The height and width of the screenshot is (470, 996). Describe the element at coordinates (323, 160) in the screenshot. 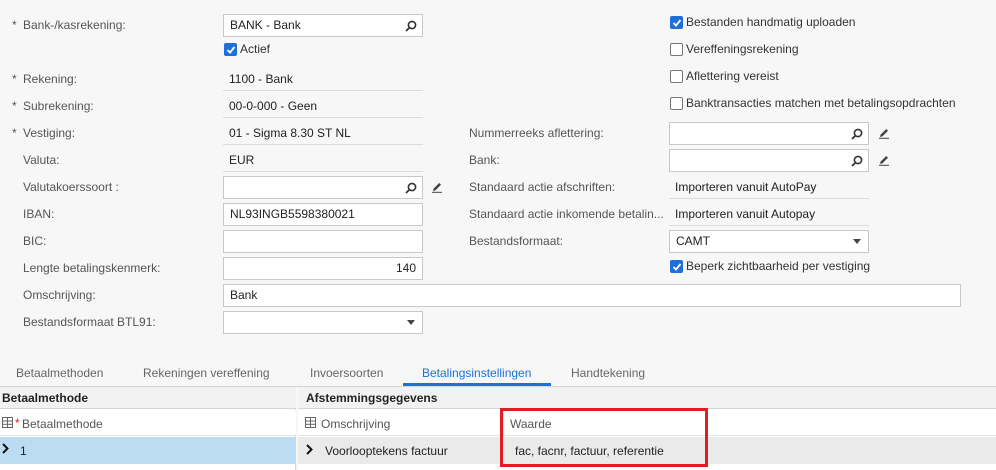

I see `currency-value: EUR` at that location.